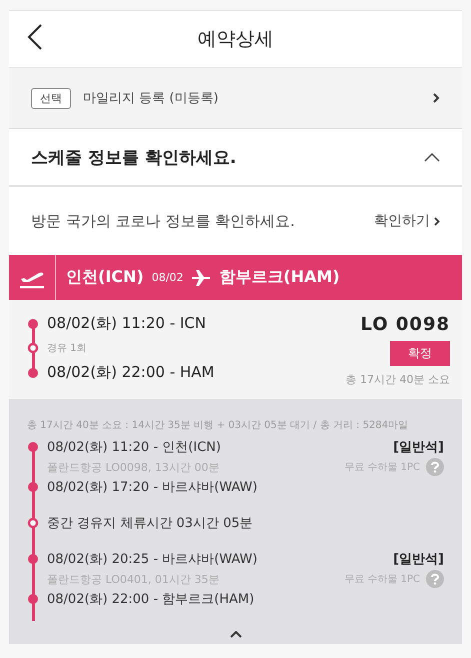 This screenshot has width=471, height=658. Describe the element at coordinates (151, 98) in the screenshot. I see `mileage-label: 마일리지 등록 (미등록)` at that location.